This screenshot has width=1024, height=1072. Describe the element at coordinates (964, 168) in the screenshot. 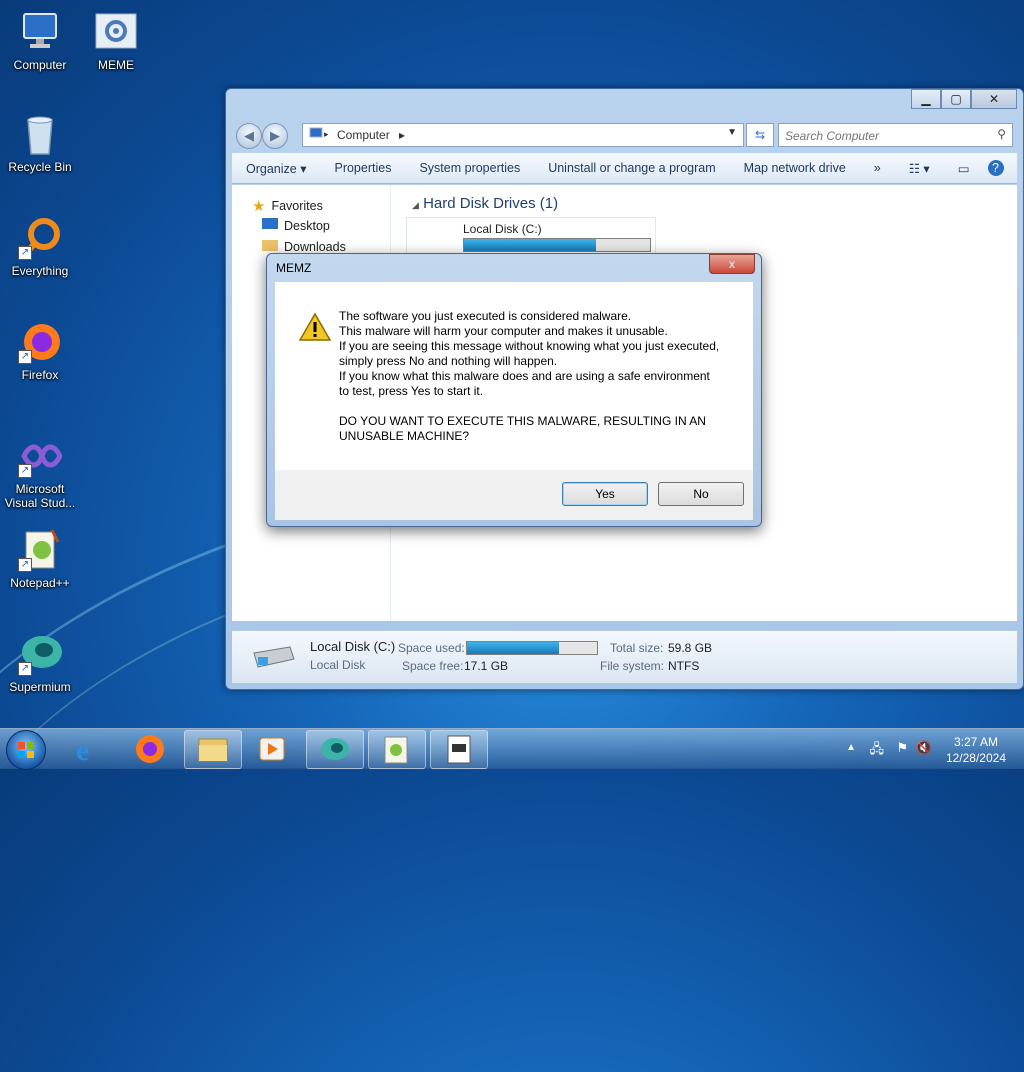

I see `preview-pane-icon: ▭` at that location.